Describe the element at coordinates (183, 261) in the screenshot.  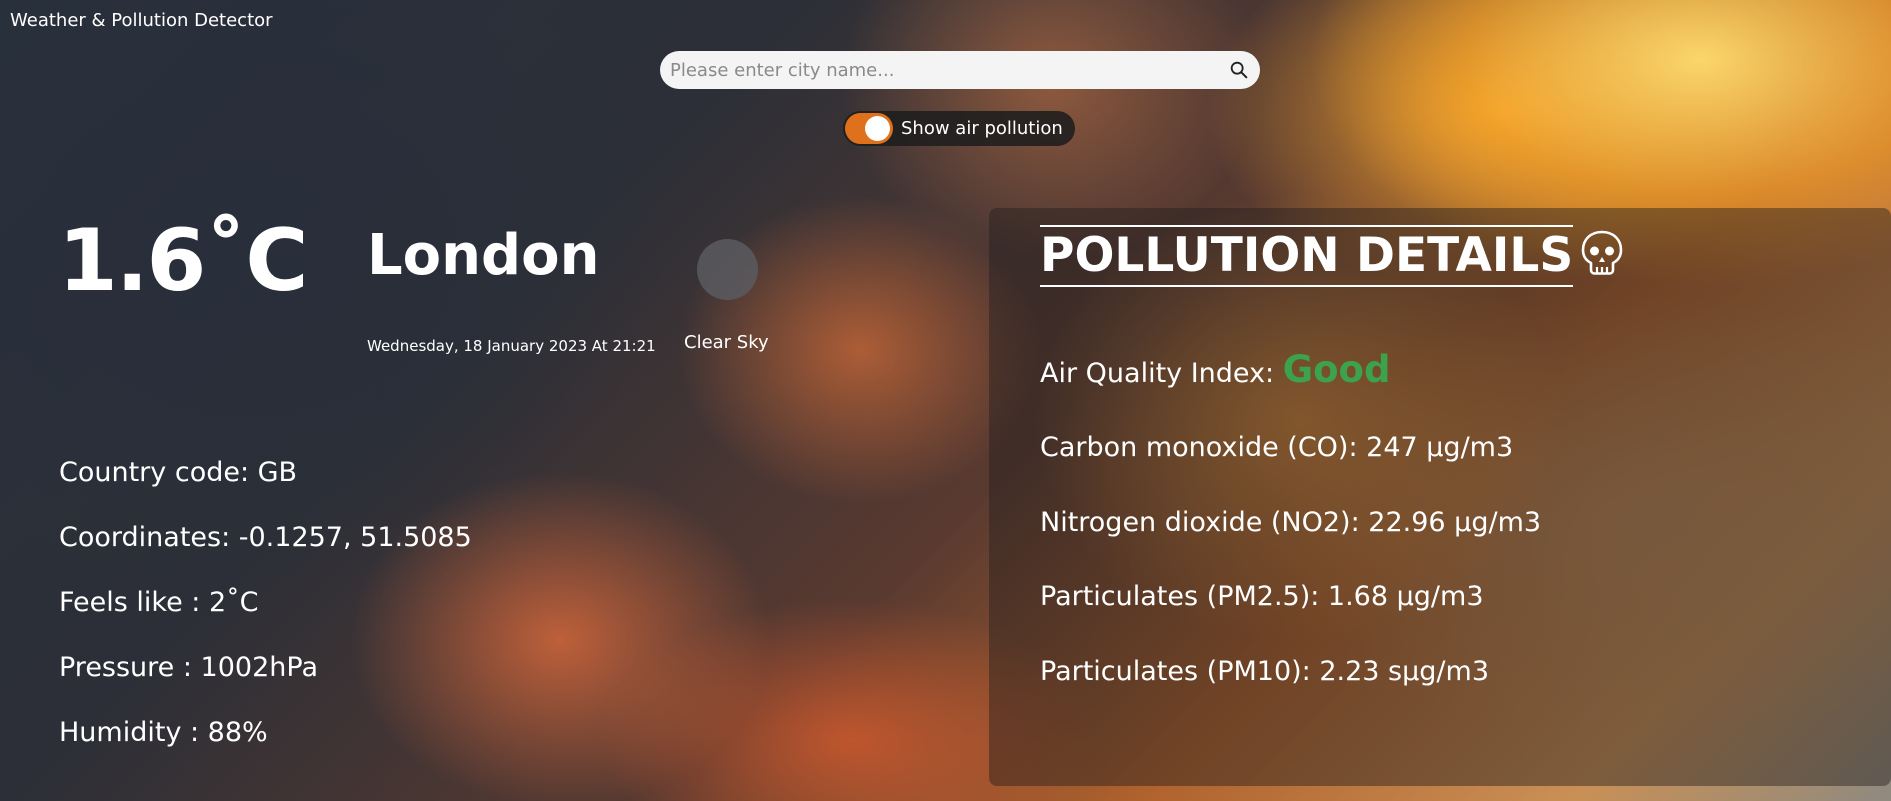
I see `current-temperature: 1.6˚C` at that location.